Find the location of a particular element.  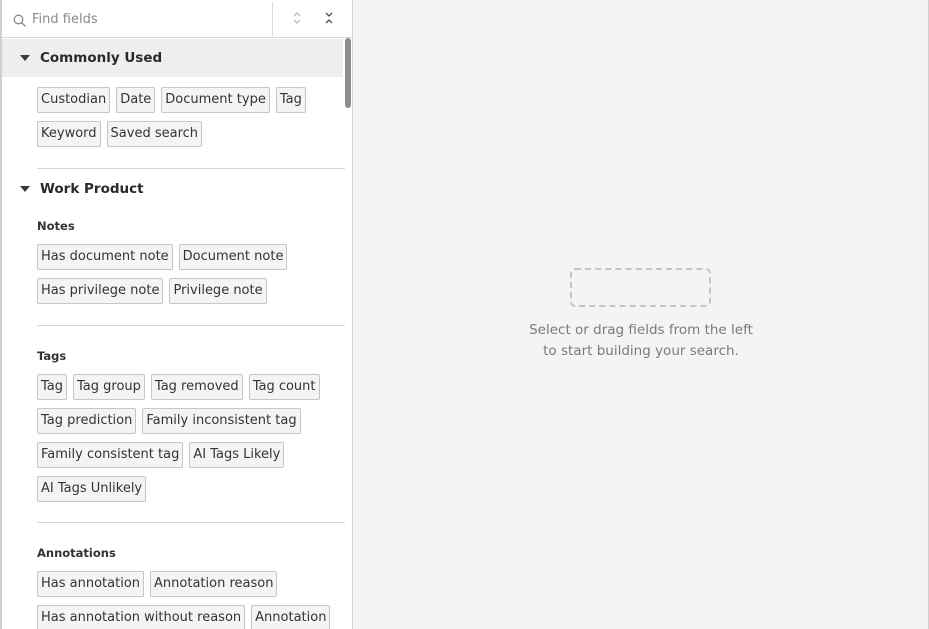

field-chip: Privilege note is located at coordinates (218, 291).